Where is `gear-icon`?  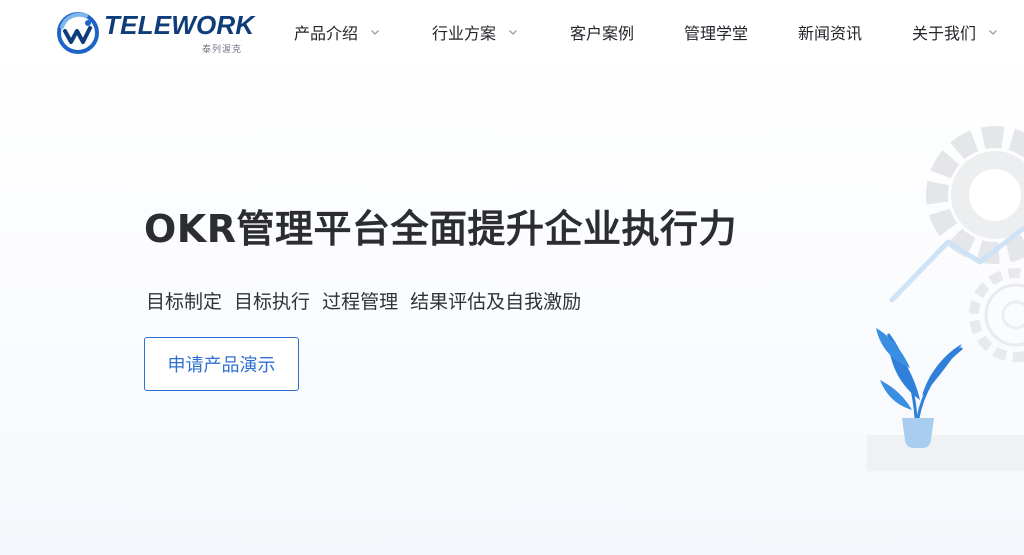
gear-icon is located at coordinates (996, 315).